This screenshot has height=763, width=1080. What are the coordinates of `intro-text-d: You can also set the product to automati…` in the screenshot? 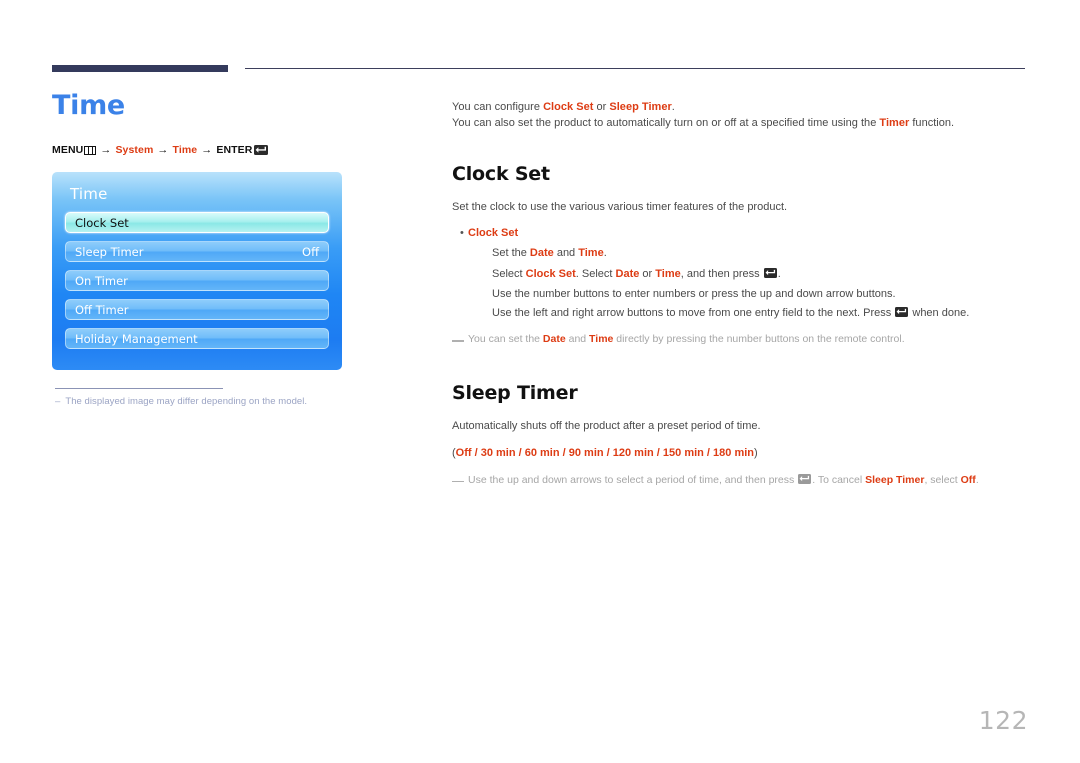 It's located at (666, 122).